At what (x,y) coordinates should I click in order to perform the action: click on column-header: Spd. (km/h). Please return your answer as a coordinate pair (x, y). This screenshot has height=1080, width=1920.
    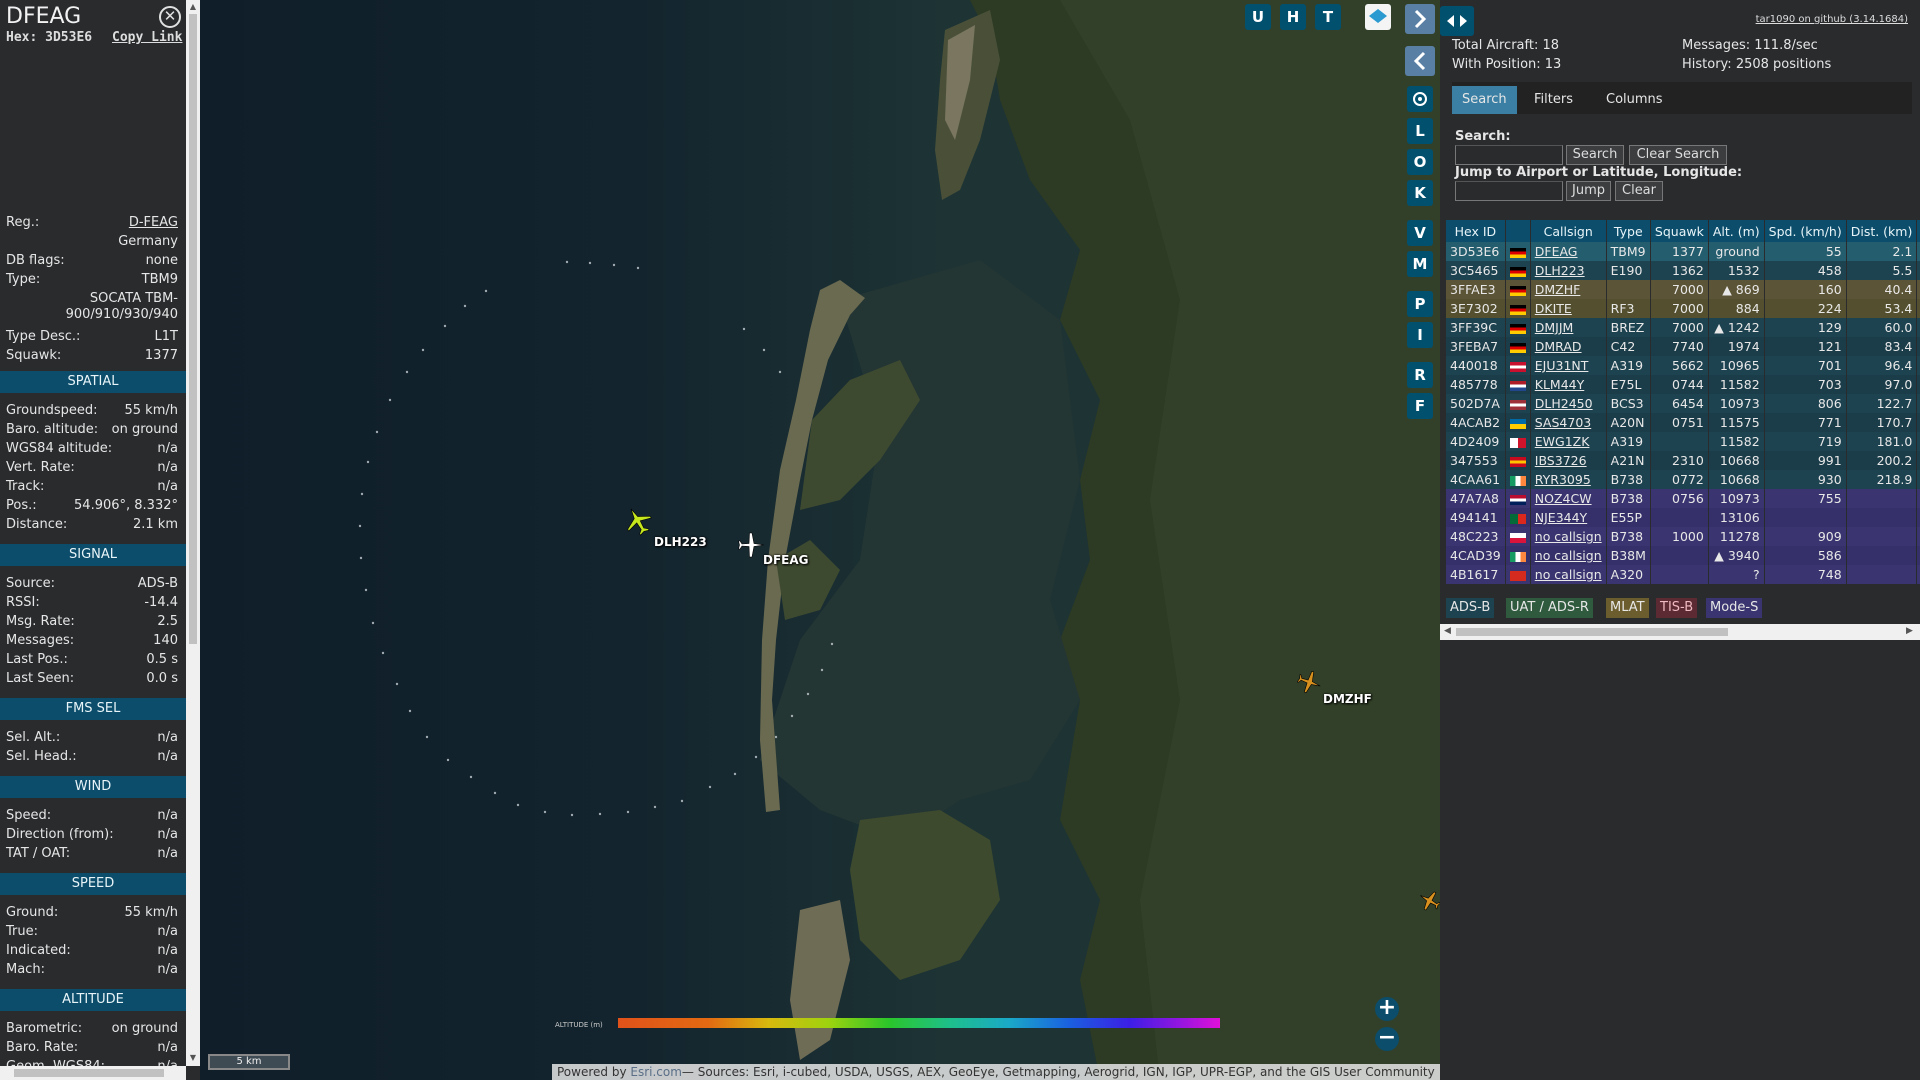
    Looking at the image, I should click on (1805, 231).